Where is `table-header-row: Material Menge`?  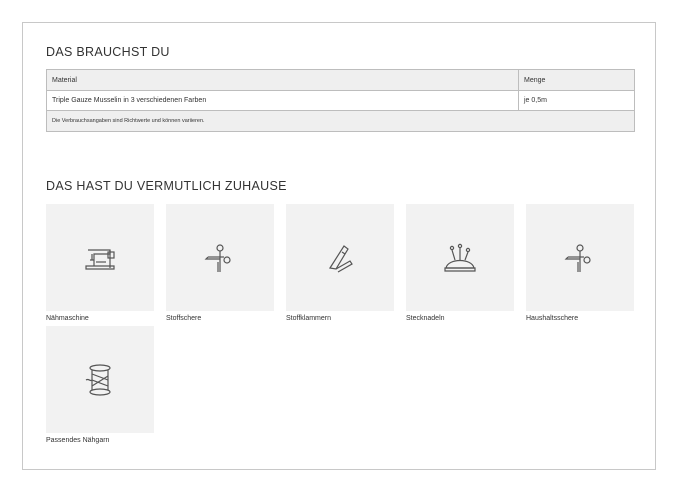
table-header-row: Material Menge is located at coordinates (340, 80).